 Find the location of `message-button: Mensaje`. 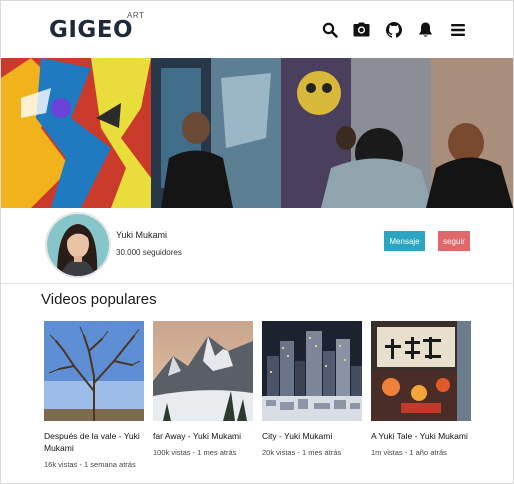

message-button: Mensaje is located at coordinates (404, 241).